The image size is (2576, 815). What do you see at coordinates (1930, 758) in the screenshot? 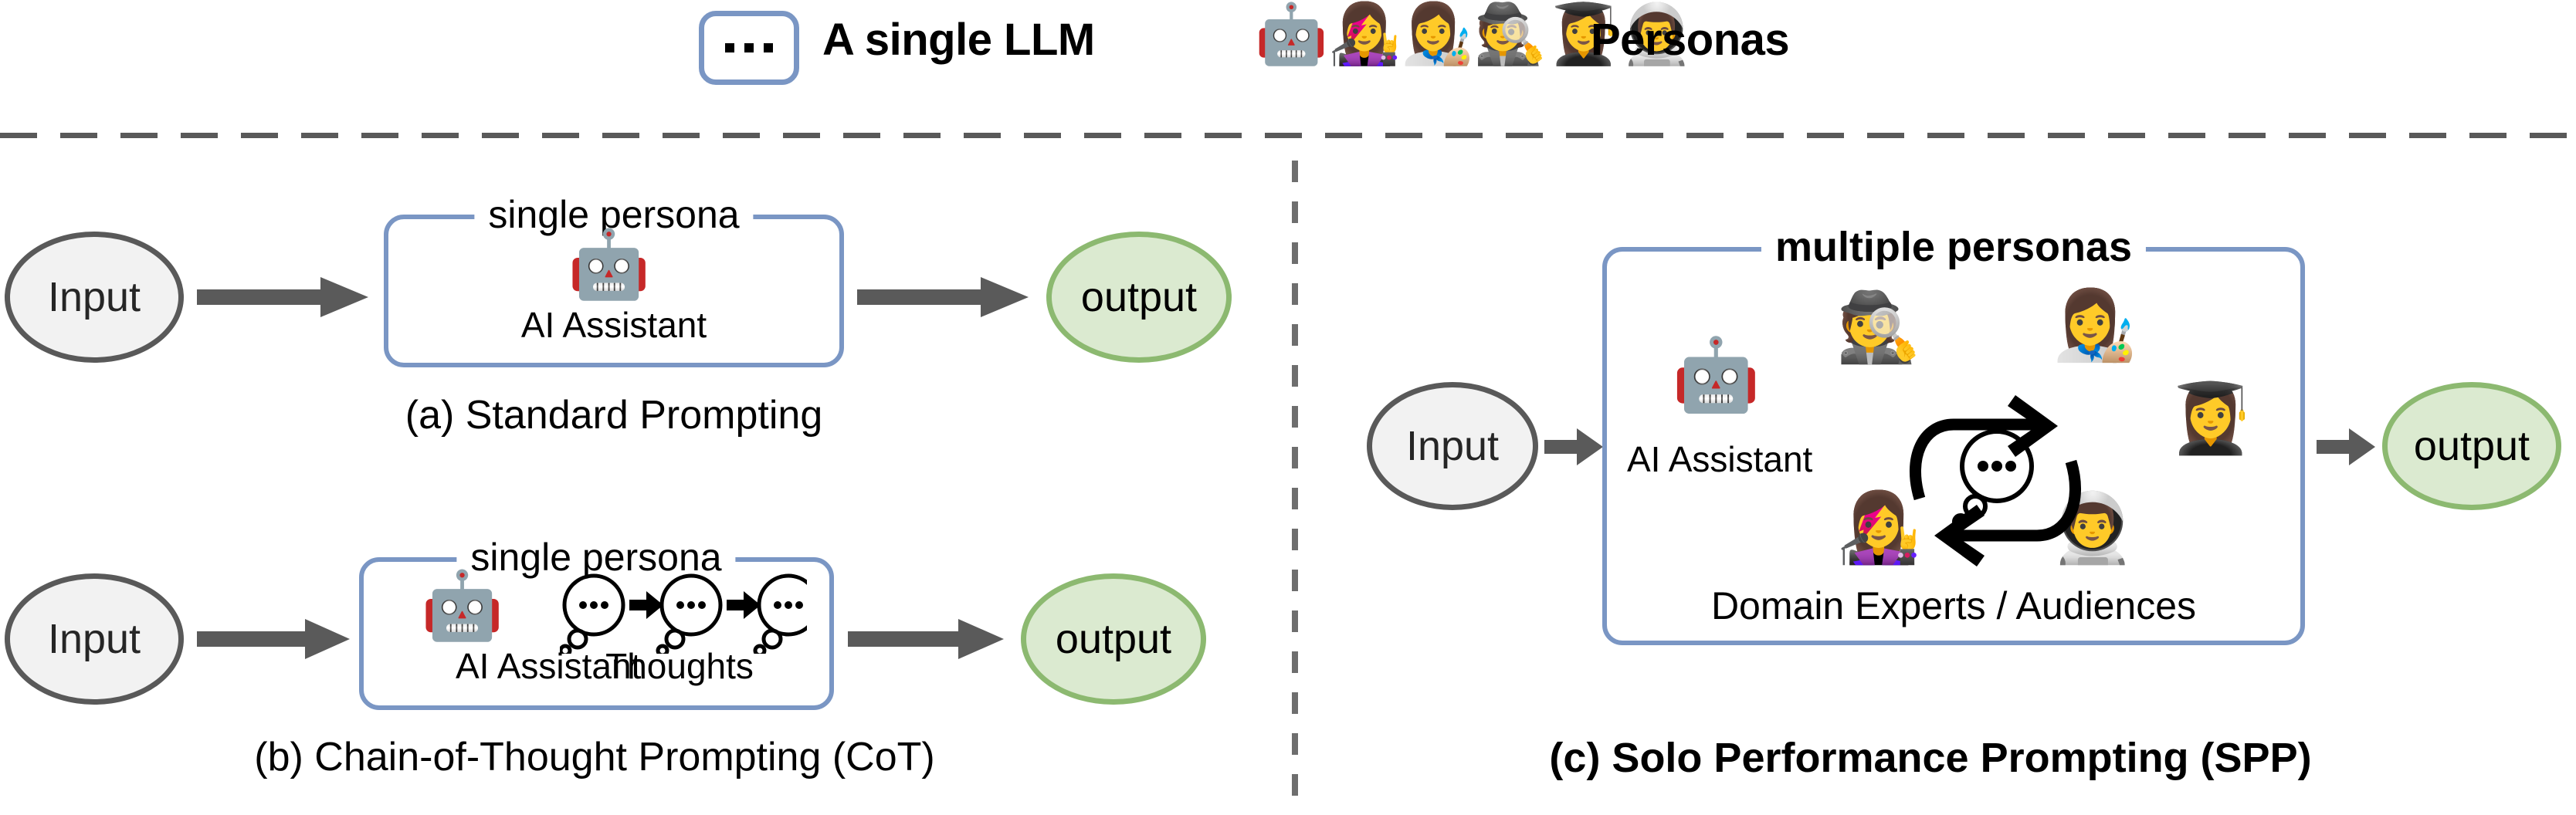
I see `panel-c-caption: (c) Solo Performance Prompting (SPP)` at bounding box center [1930, 758].